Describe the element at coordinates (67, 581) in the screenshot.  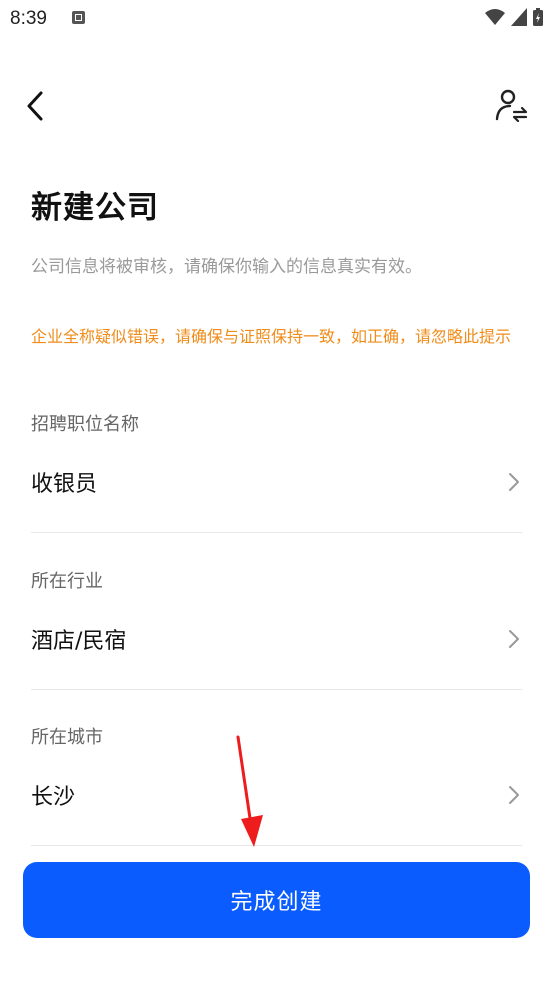
I see `field-label: 所在行业` at that location.